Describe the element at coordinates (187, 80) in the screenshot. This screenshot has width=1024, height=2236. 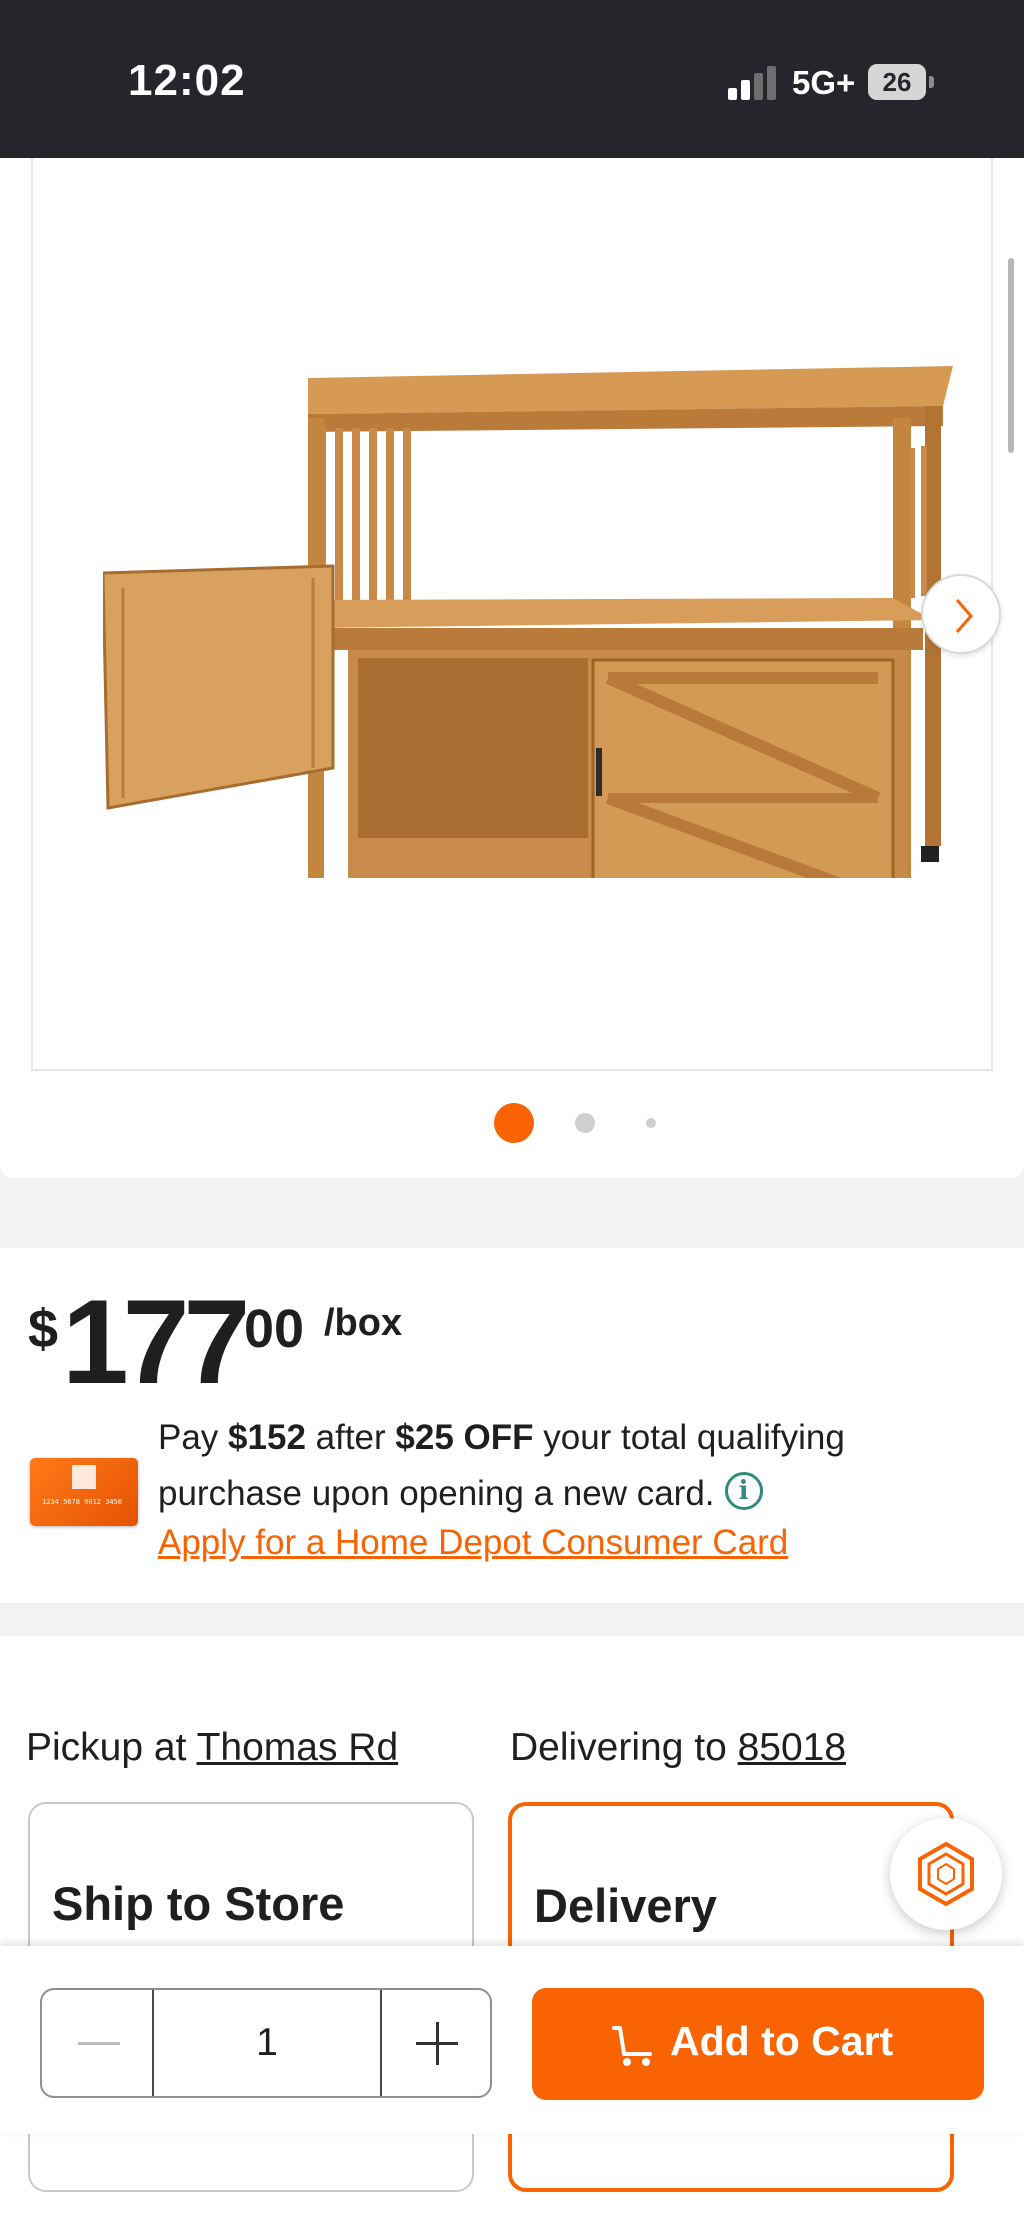
I see `status-time: 12:02` at that location.